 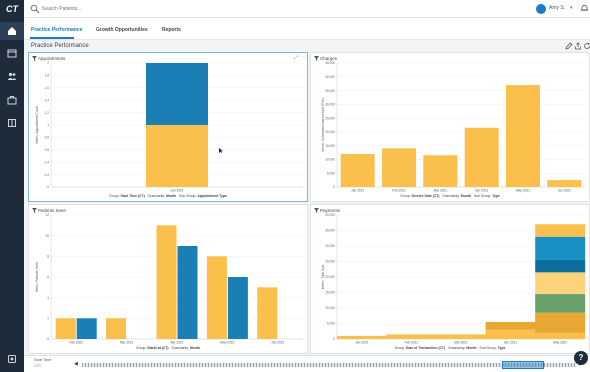 What do you see at coordinates (571, 8) in the screenshot?
I see `chevron-down-icon: ▾` at bounding box center [571, 8].